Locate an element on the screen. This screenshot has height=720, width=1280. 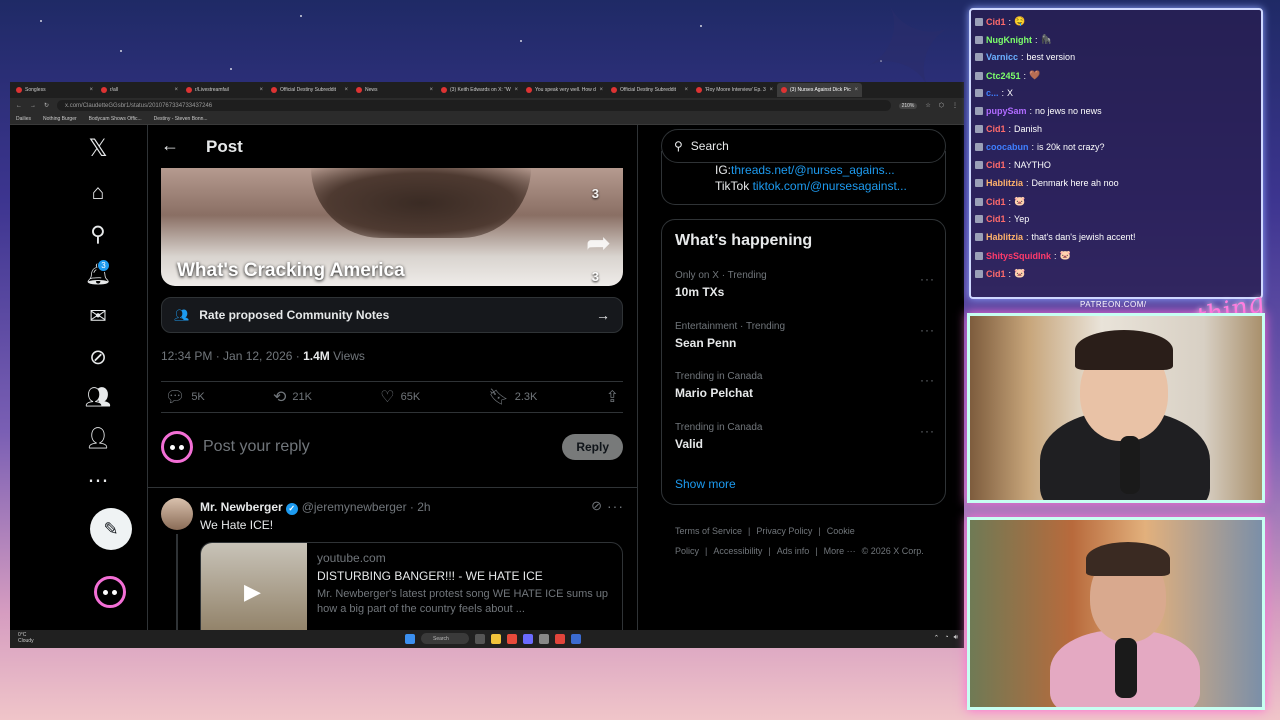
profile-icon: 👤︎ is located at coordinates (98, 439).